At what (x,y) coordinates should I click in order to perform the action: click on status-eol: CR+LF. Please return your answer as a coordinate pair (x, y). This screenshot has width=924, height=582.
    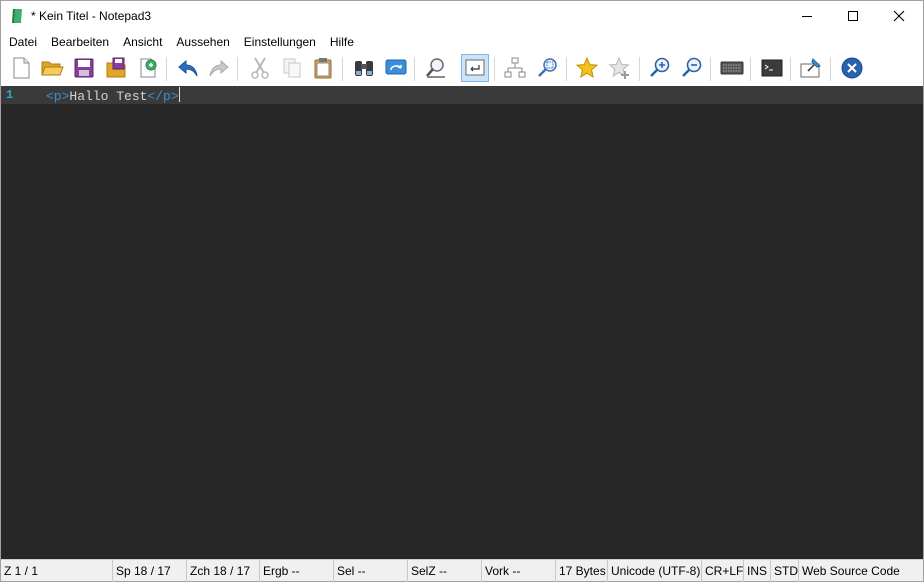
    Looking at the image, I should click on (723, 571).